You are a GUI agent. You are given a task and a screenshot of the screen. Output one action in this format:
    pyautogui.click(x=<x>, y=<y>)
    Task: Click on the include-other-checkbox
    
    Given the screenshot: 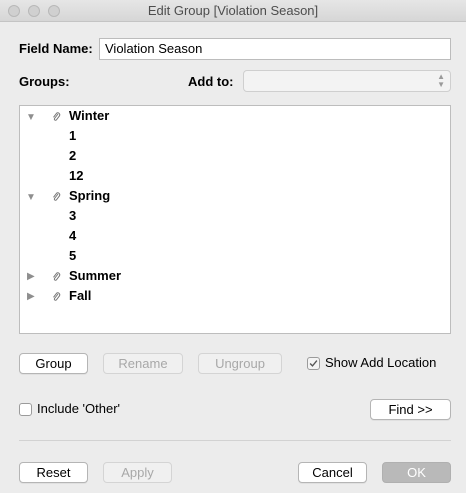 What is the action you would take?
    pyautogui.click(x=25, y=409)
    